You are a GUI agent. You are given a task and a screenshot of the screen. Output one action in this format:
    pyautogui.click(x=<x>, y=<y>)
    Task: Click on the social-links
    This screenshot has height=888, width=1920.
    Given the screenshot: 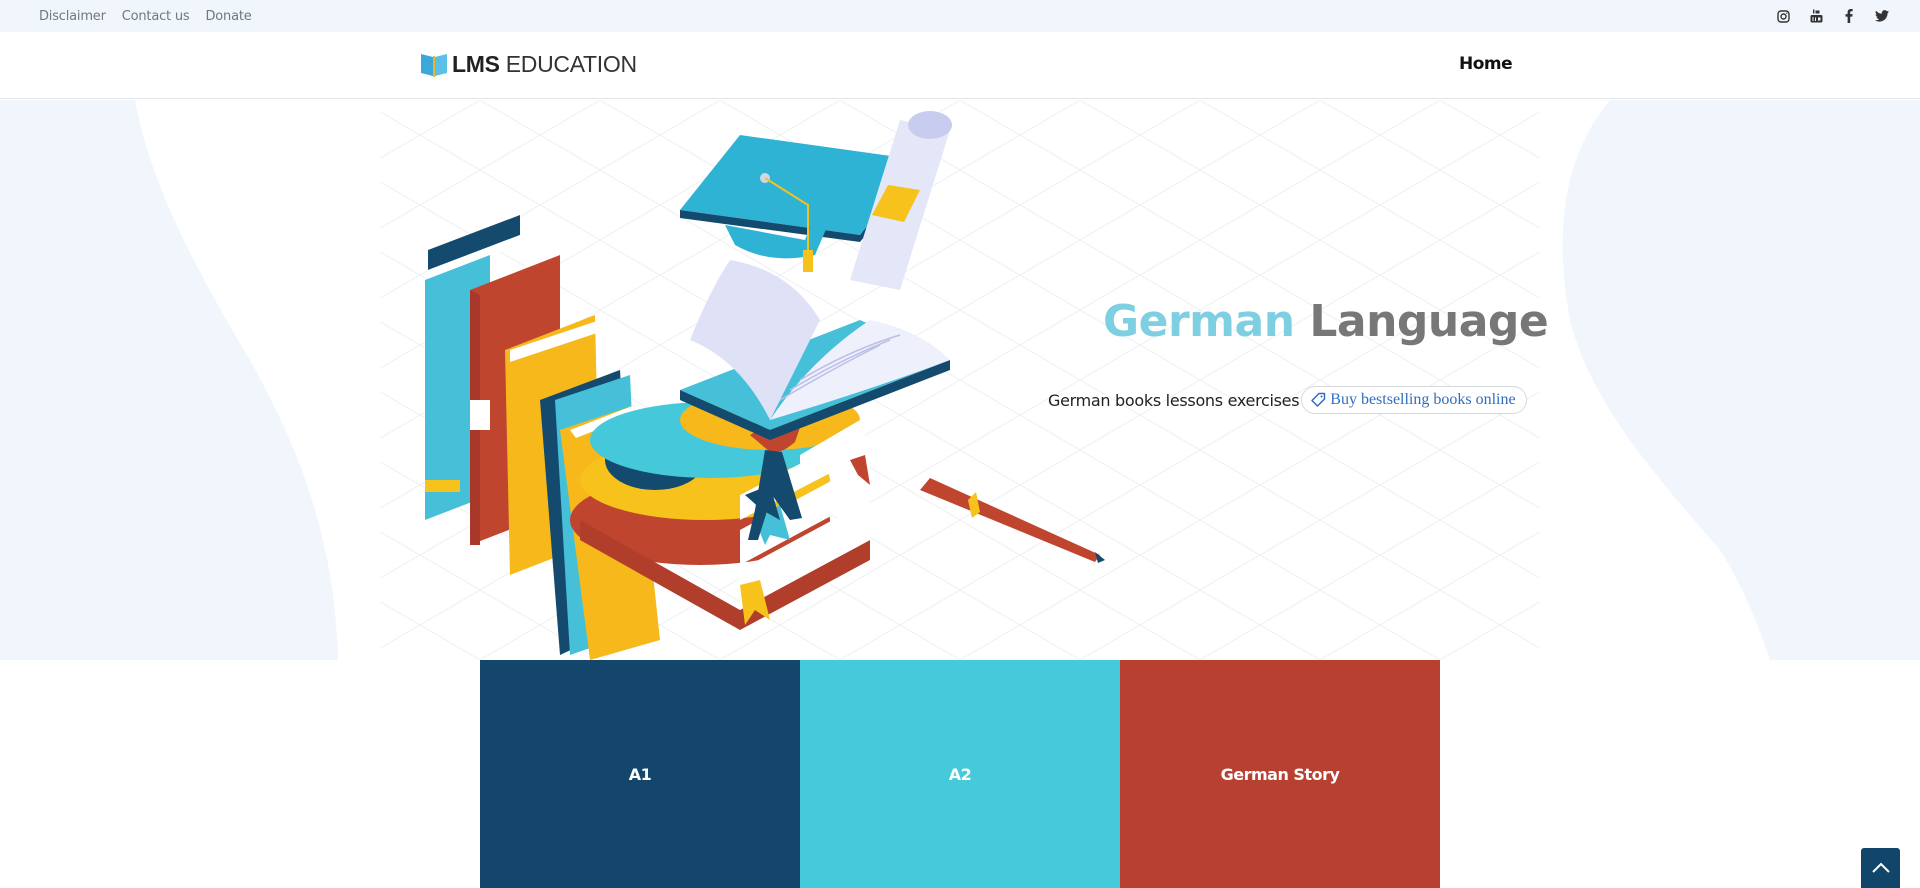 What is the action you would take?
    pyautogui.click(x=1832, y=16)
    